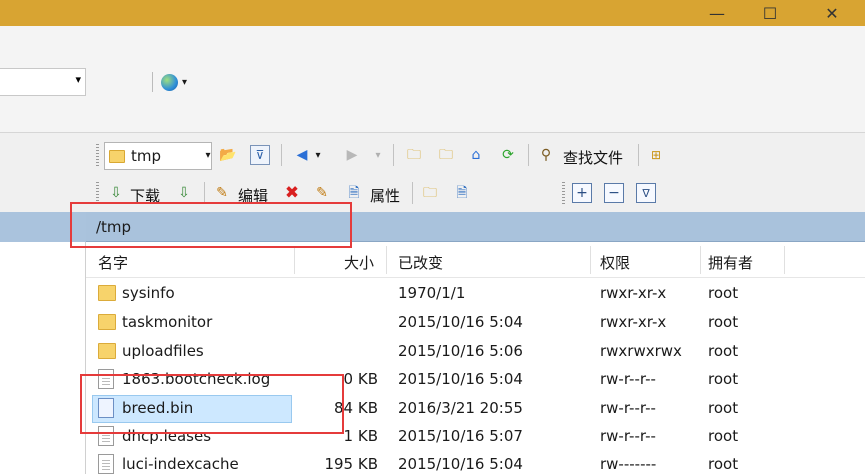  I want to click on file-list-header: 名字 大小 已改变 权限 拥有者, so click(475, 260).